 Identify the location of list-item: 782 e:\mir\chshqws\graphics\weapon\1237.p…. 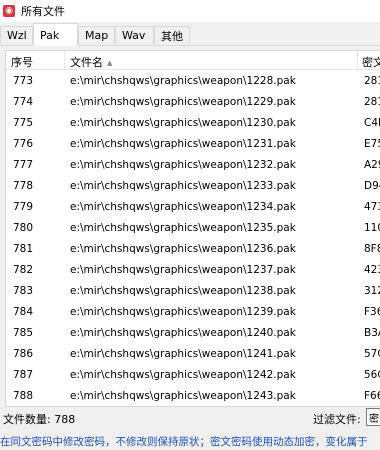
(193, 271).